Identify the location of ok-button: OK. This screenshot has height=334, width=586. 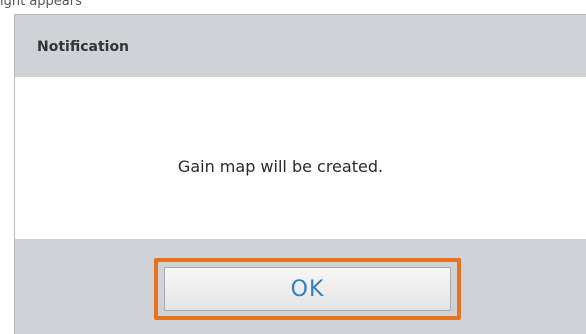
(307, 289).